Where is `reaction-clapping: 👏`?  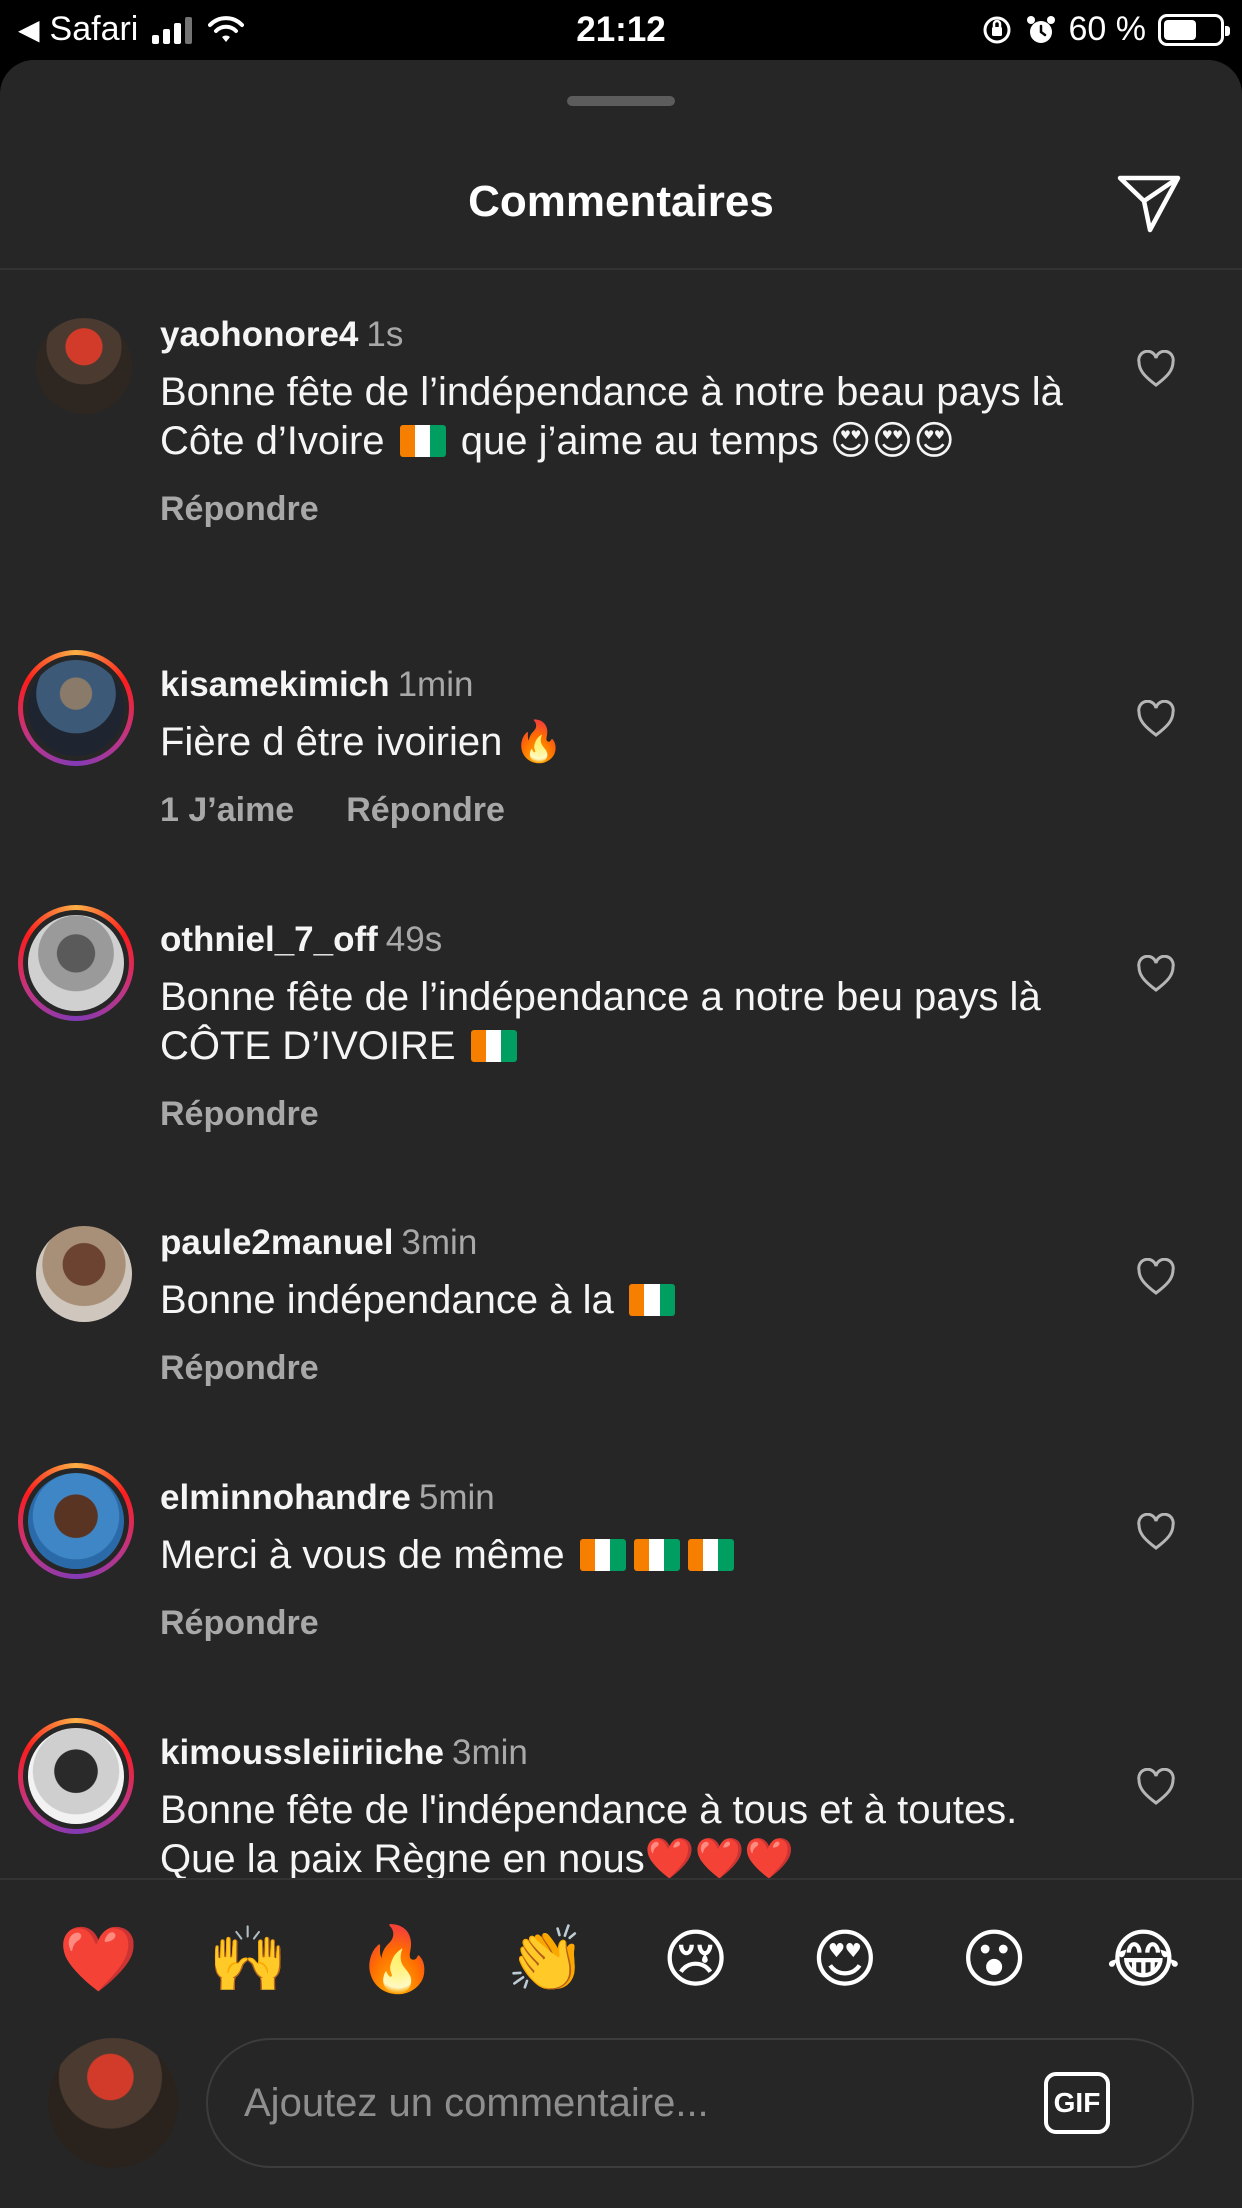 reaction-clapping: 👏 is located at coordinates (546, 1959).